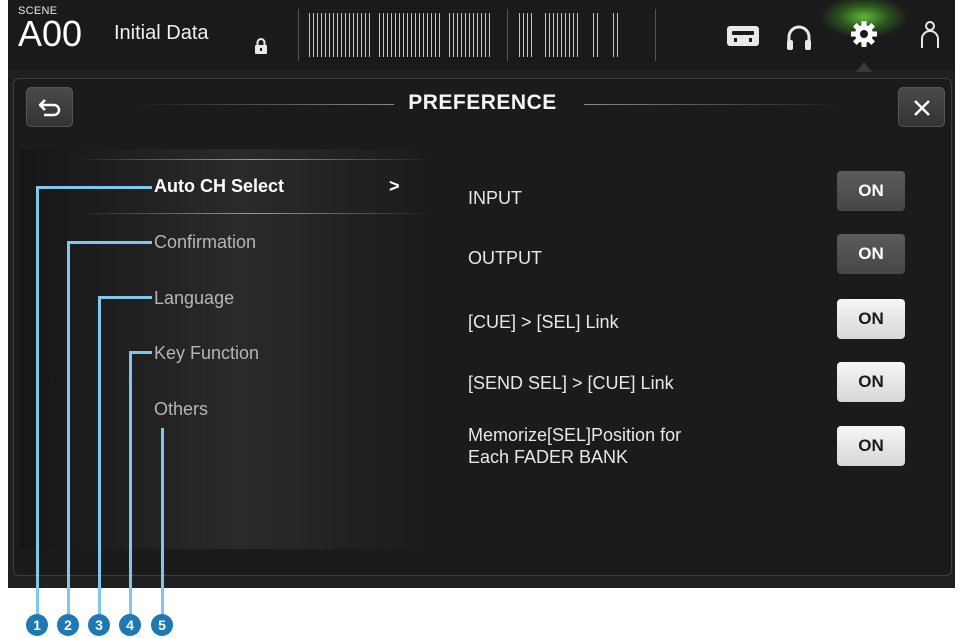  I want to click on callout-number-3: 3, so click(99, 625).